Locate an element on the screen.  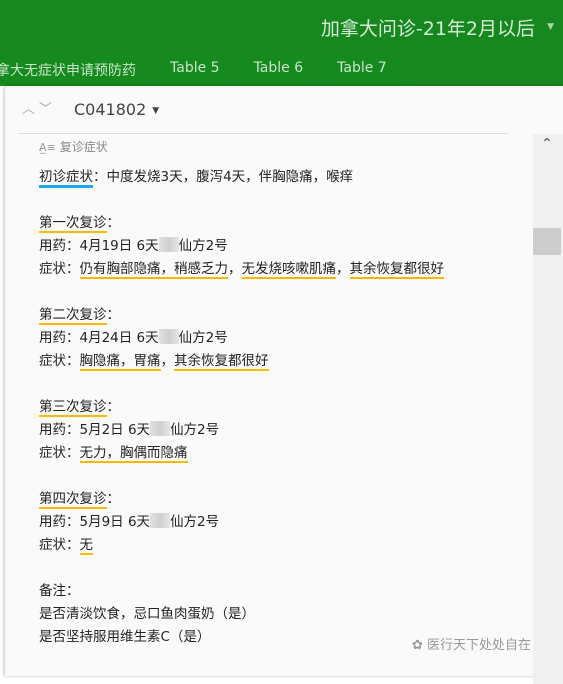
long-text-icon: A̲≡ is located at coordinates (47, 147).